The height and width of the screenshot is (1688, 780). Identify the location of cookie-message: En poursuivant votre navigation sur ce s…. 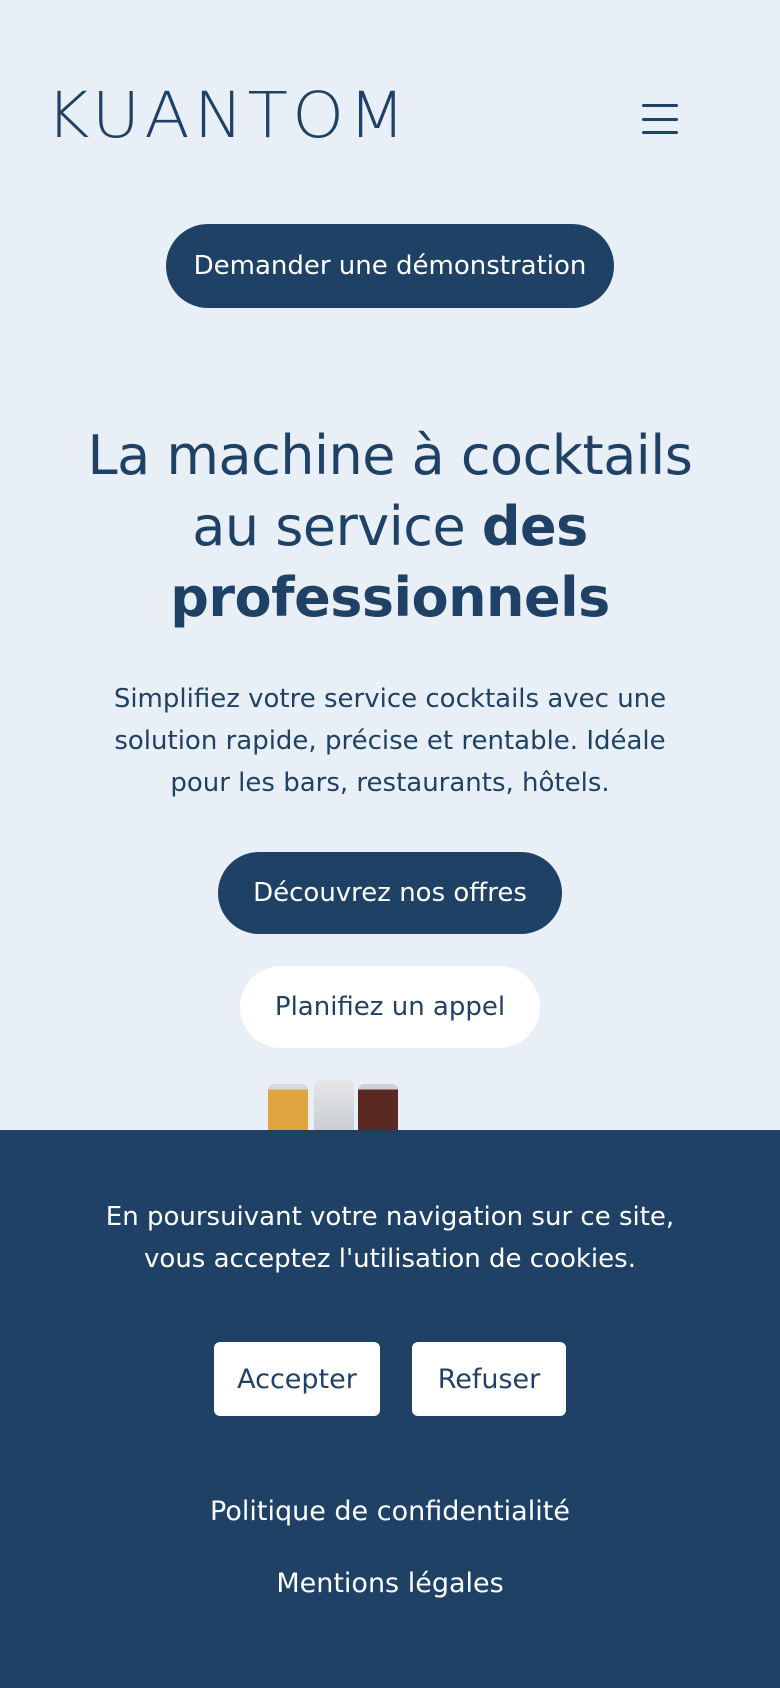
(390, 1238).